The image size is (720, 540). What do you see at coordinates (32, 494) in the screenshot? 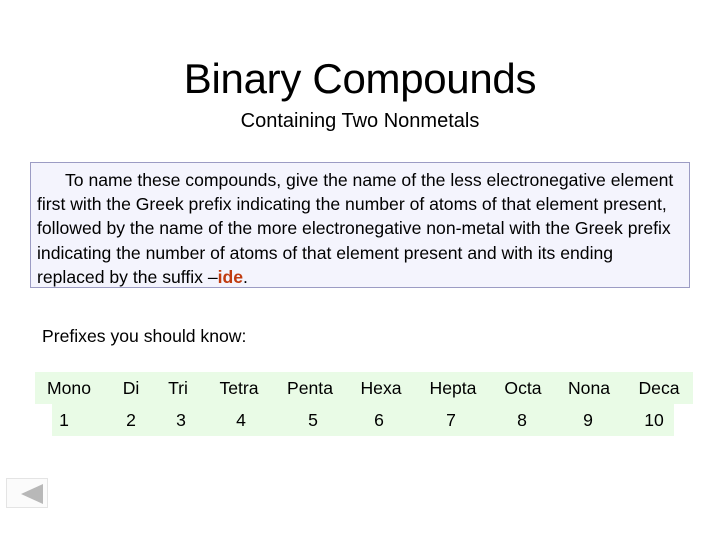
I see `triangle-left-icon` at bounding box center [32, 494].